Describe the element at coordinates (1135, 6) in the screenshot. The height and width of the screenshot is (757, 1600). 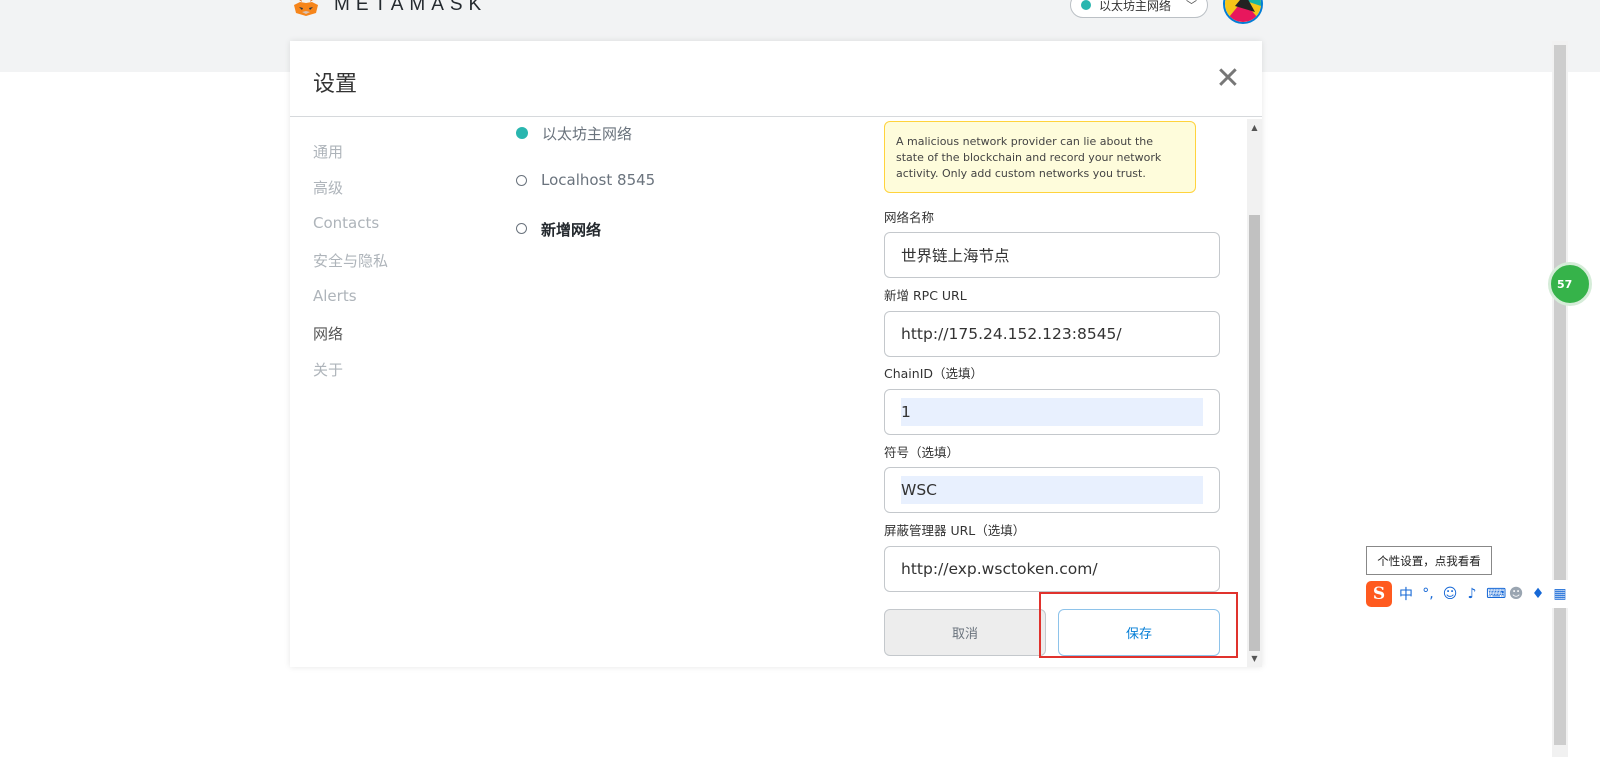
I see `network-selector-label: 以太坊主网络` at that location.